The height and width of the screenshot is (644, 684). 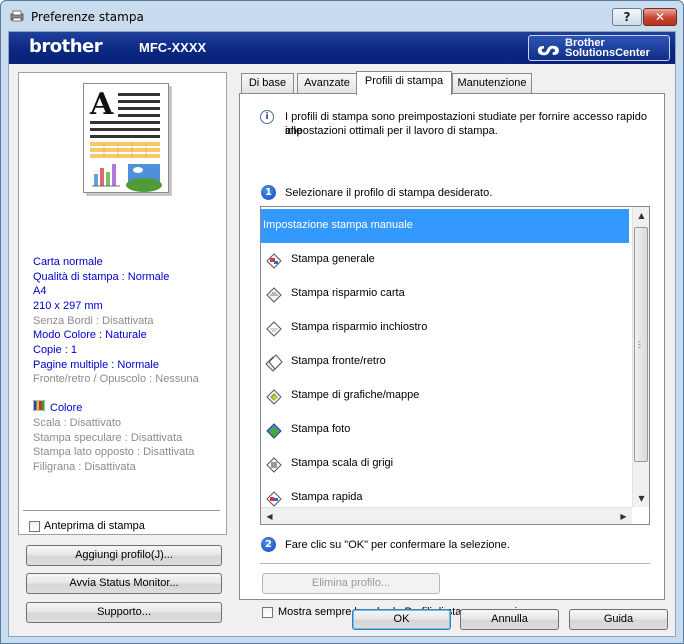 What do you see at coordinates (348, 293) in the screenshot?
I see `list-item-label: Stampa risparmio carta` at bounding box center [348, 293].